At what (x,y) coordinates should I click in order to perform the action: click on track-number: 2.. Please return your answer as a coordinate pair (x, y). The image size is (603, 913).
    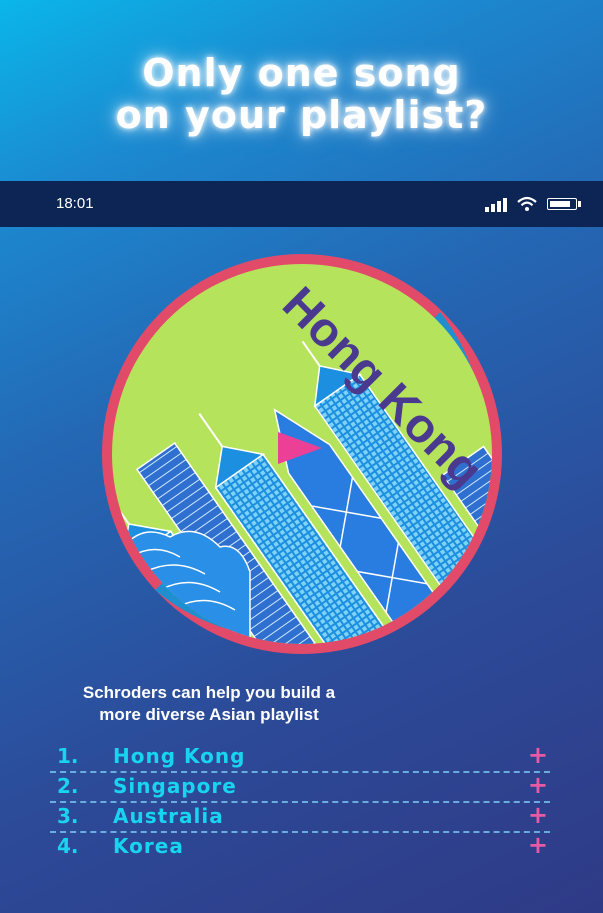
    Looking at the image, I should click on (68, 786).